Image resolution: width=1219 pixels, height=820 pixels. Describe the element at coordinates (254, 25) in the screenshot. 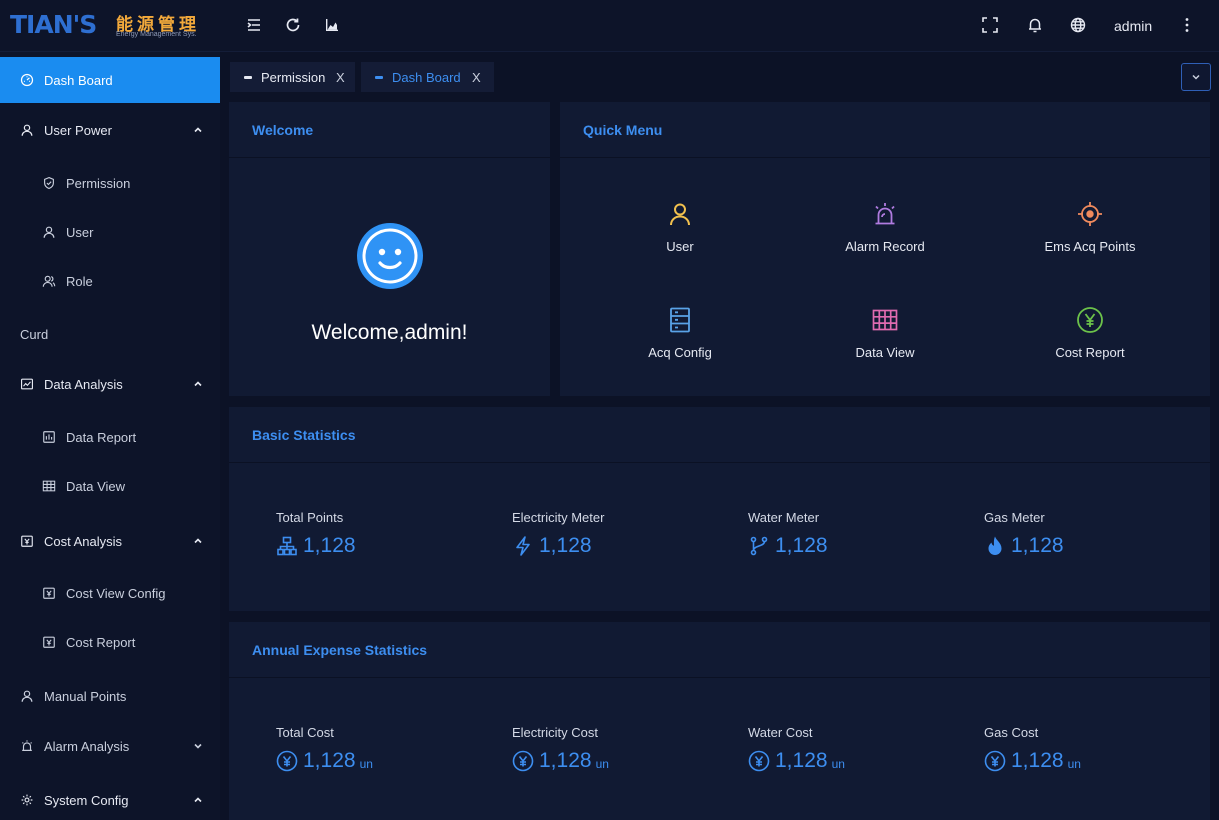

I see `menu-fold-icon` at that location.